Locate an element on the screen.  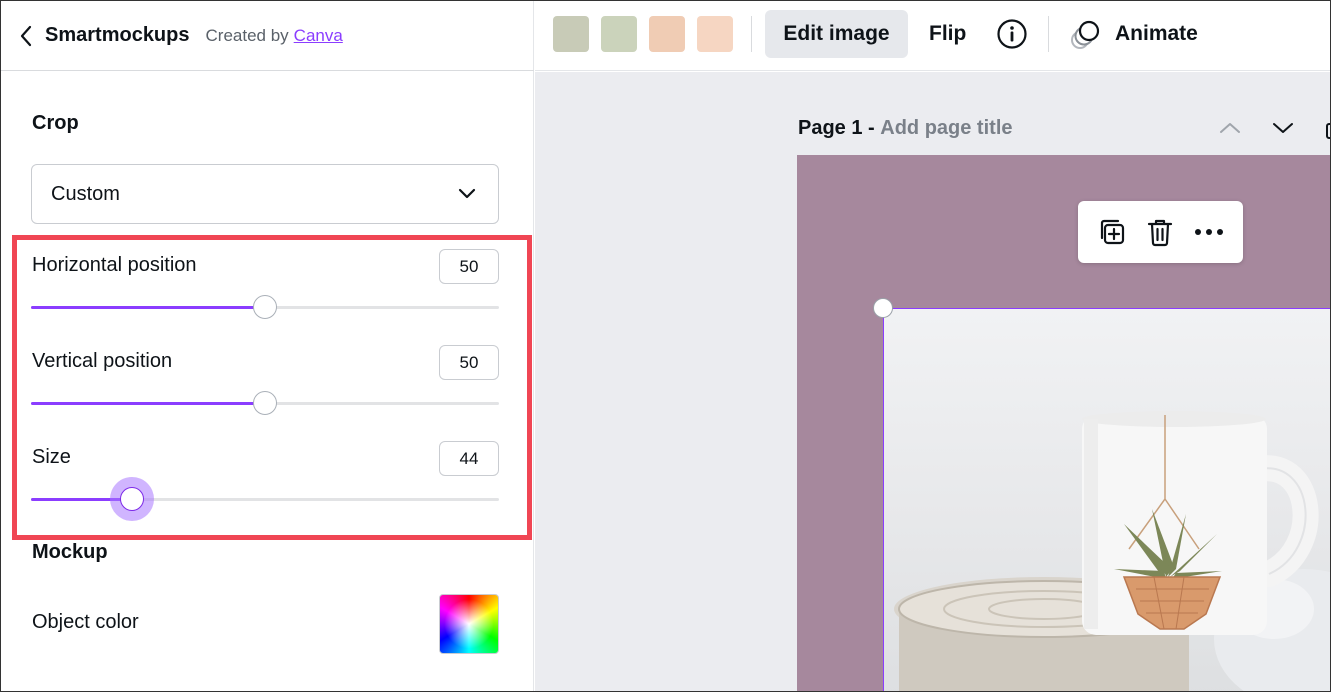
creator-link: Canva is located at coordinates (318, 36).